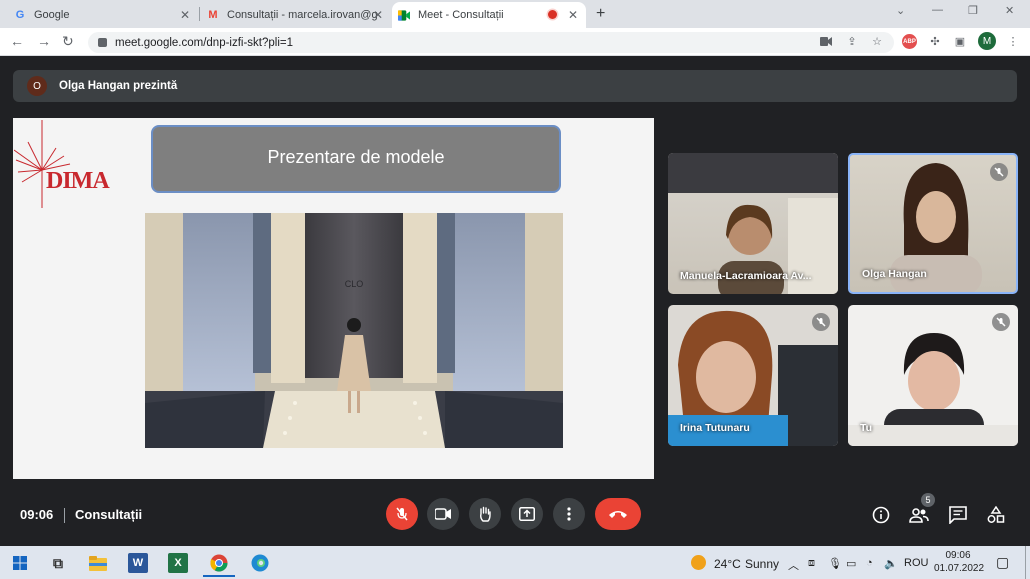 The height and width of the screenshot is (579, 1030). Describe the element at coordinates (866, 428) in the screenshot. I see `participant-name: Tu` at that location.